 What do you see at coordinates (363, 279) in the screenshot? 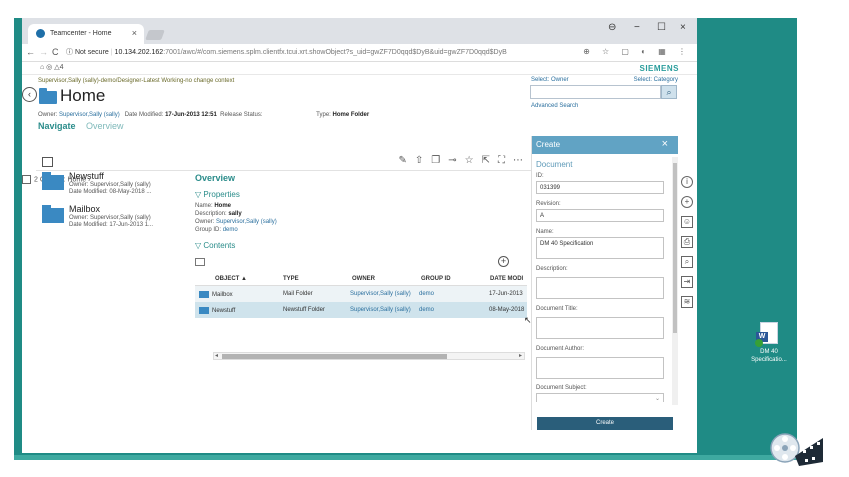
I see `column-owner: OWNER` at bounding box center [363, 279].